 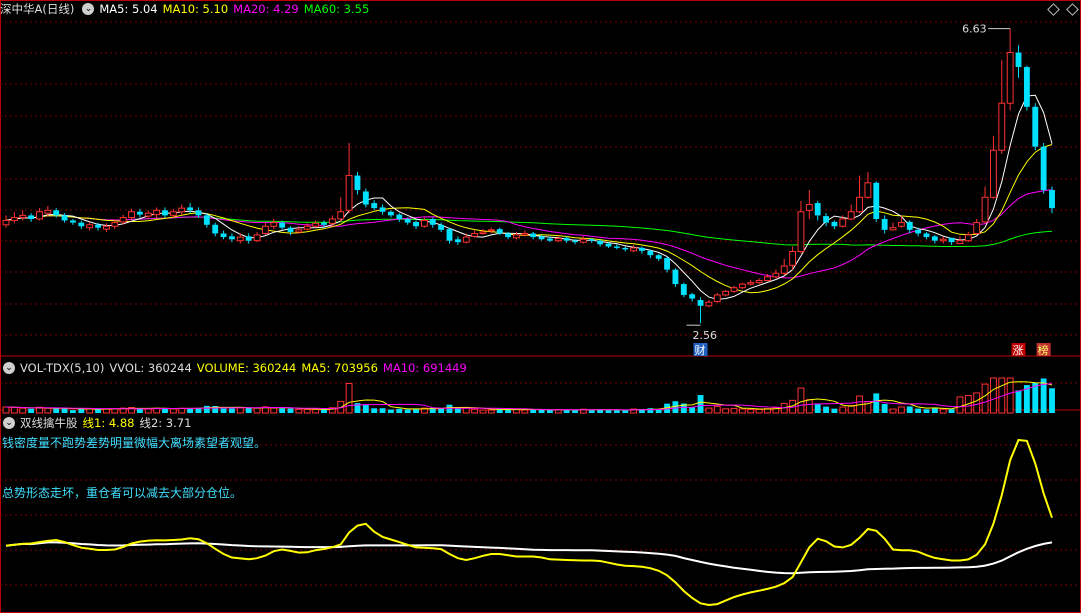 What do you see at coordinates (37, 9) in the screenshot?
I see `stock-name: 深中华A(日线)` at bounding box center [37, 9].